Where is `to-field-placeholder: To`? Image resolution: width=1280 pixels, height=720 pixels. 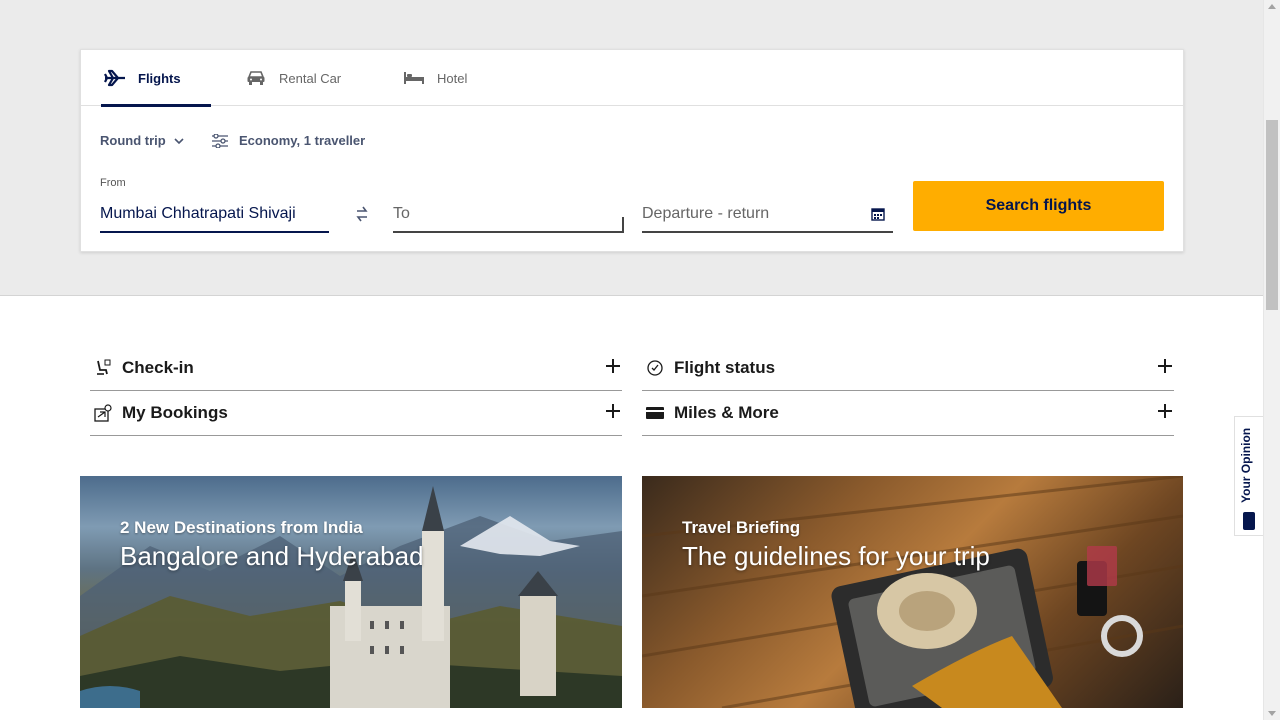 to-field-placeholder: To is located at coordinates (401, 213).